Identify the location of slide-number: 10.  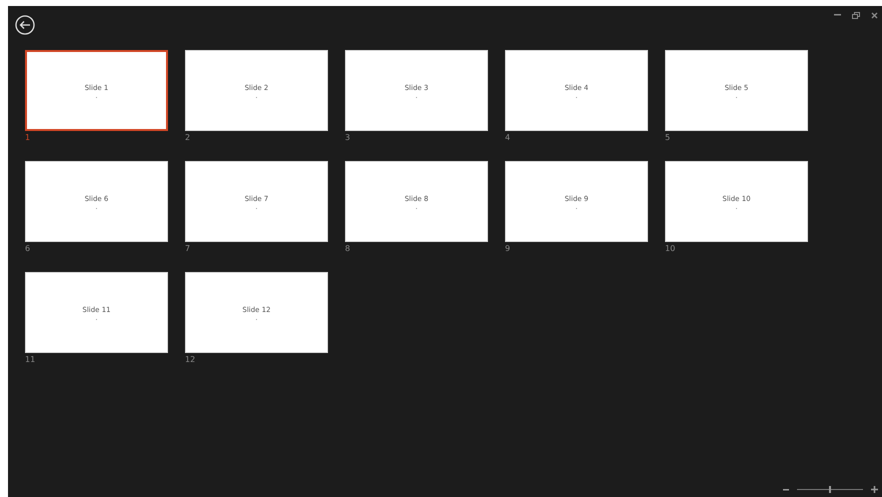
(670, 249).